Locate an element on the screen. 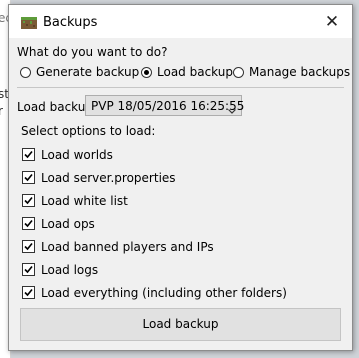 This screenshot has width=359, height=358. load-backup-label: Load backup is located at coordinates (55, 107).